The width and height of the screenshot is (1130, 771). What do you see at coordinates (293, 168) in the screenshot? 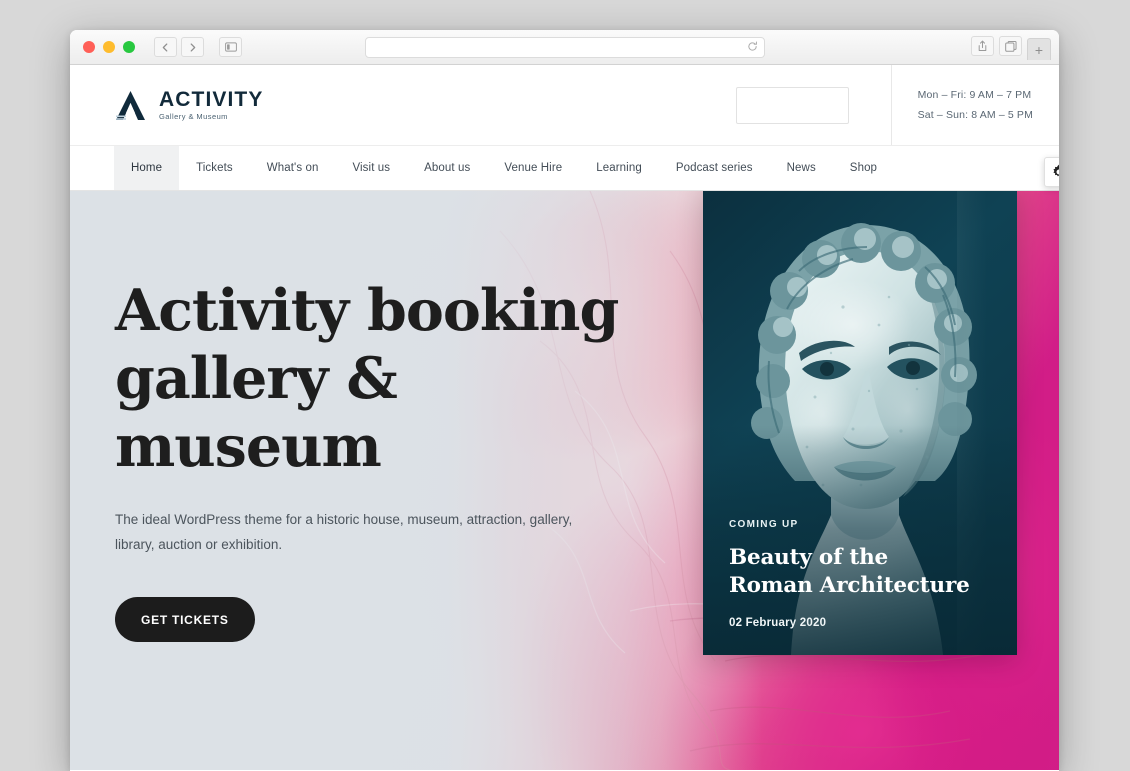
I see `nav-item-whats-on: What's on` at bounding box center [293, 168].